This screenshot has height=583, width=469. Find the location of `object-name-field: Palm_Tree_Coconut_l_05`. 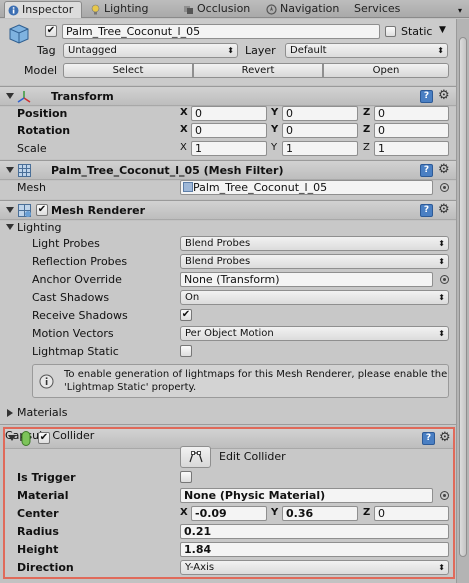

object-name-field: Palm_Tree_Coconut_l_05 is located at coordinates (221, 31).